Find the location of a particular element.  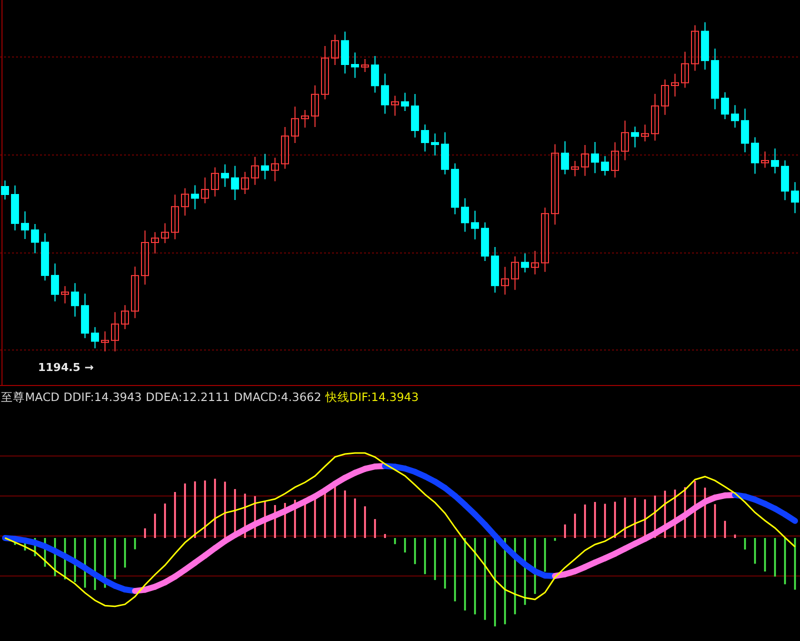

indicator-name: 至尊MACD is located at coordinates (30, 397).